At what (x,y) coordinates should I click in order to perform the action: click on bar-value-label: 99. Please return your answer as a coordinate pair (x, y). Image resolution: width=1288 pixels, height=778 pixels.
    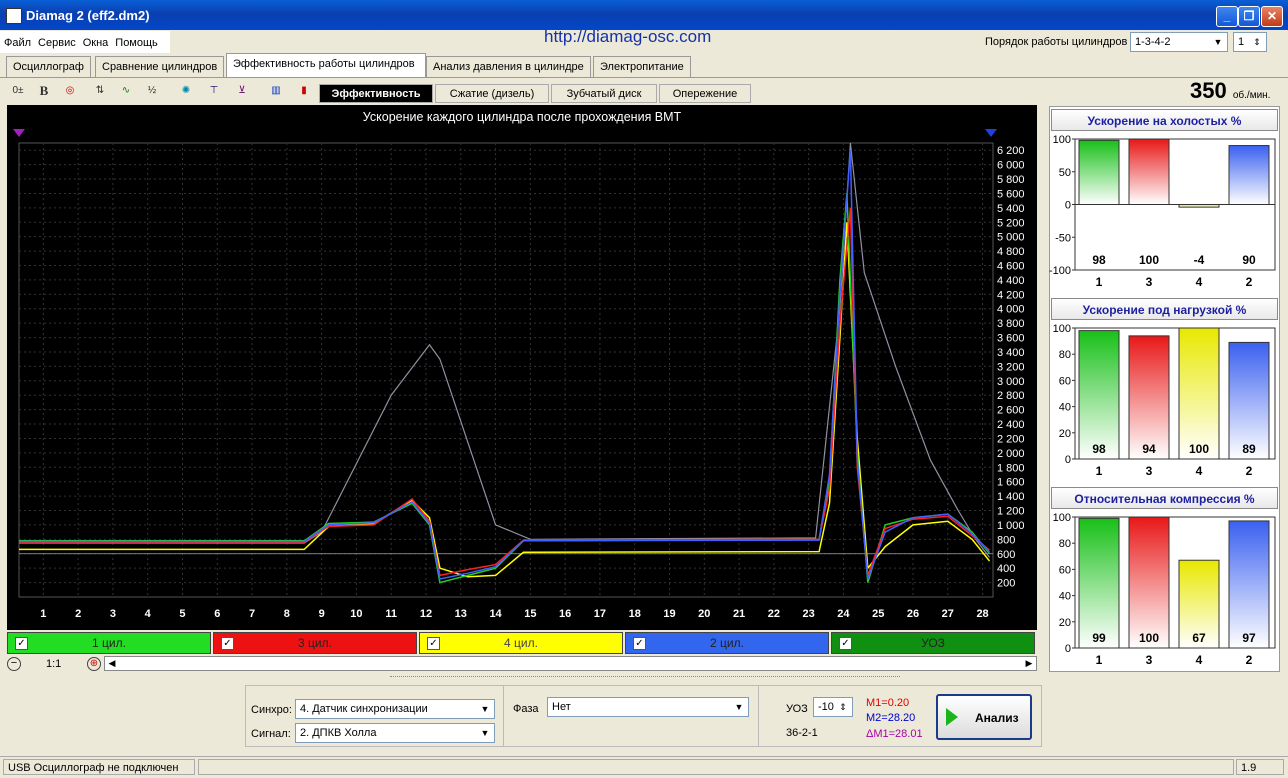
    Looking at the image, I should click on (1099, 638).